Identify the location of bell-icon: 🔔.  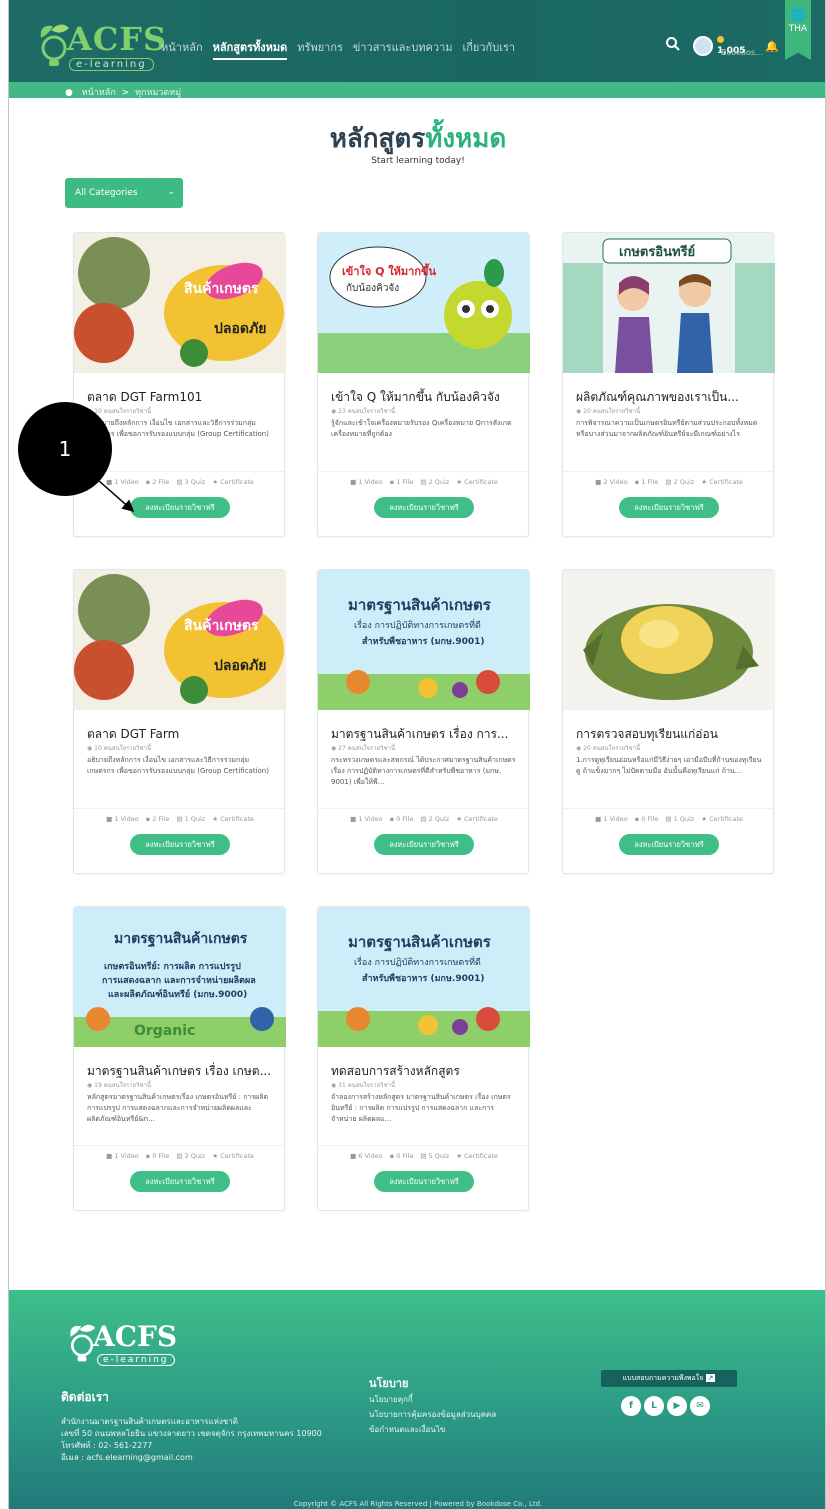
(772, 46).